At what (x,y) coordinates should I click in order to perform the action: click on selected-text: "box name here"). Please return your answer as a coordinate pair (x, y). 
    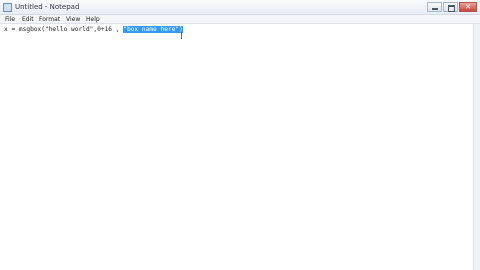
    Looking at the image, I should click on (153, 29).